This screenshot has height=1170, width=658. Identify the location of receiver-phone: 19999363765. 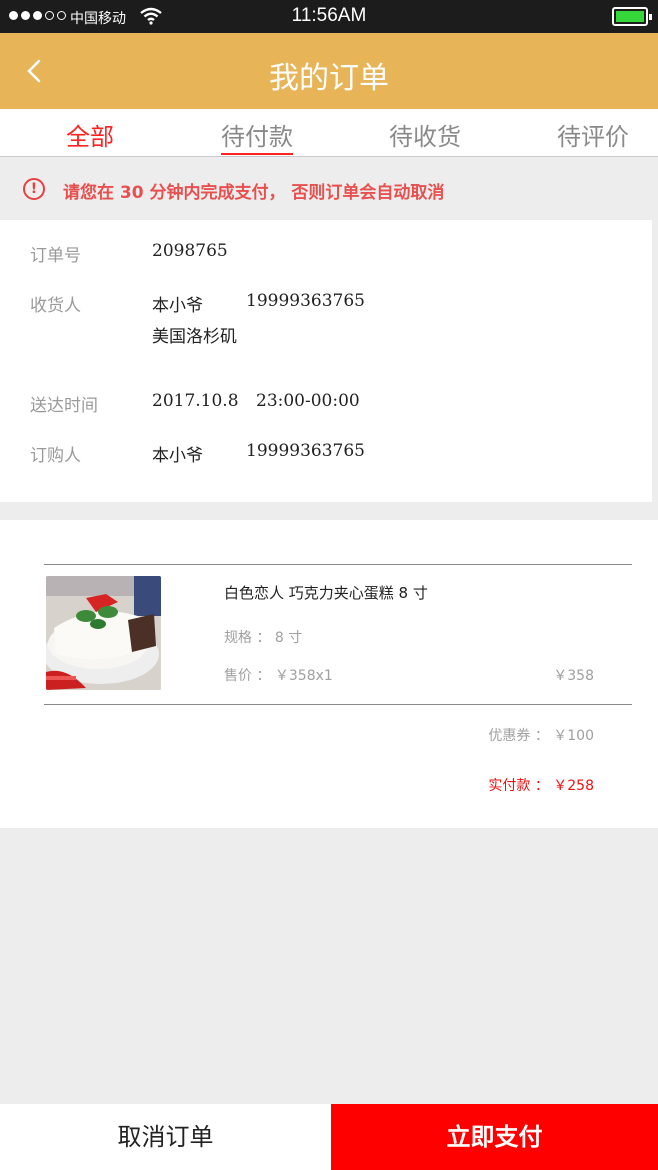
(305, 301).